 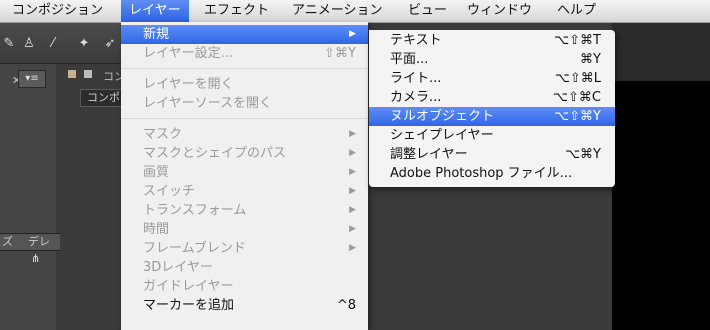 What do you see at coordinates (207, 103) in the screenshot?
I see `menu-item-label: レイヤーソースを開く` at bounding box center [207, 103].